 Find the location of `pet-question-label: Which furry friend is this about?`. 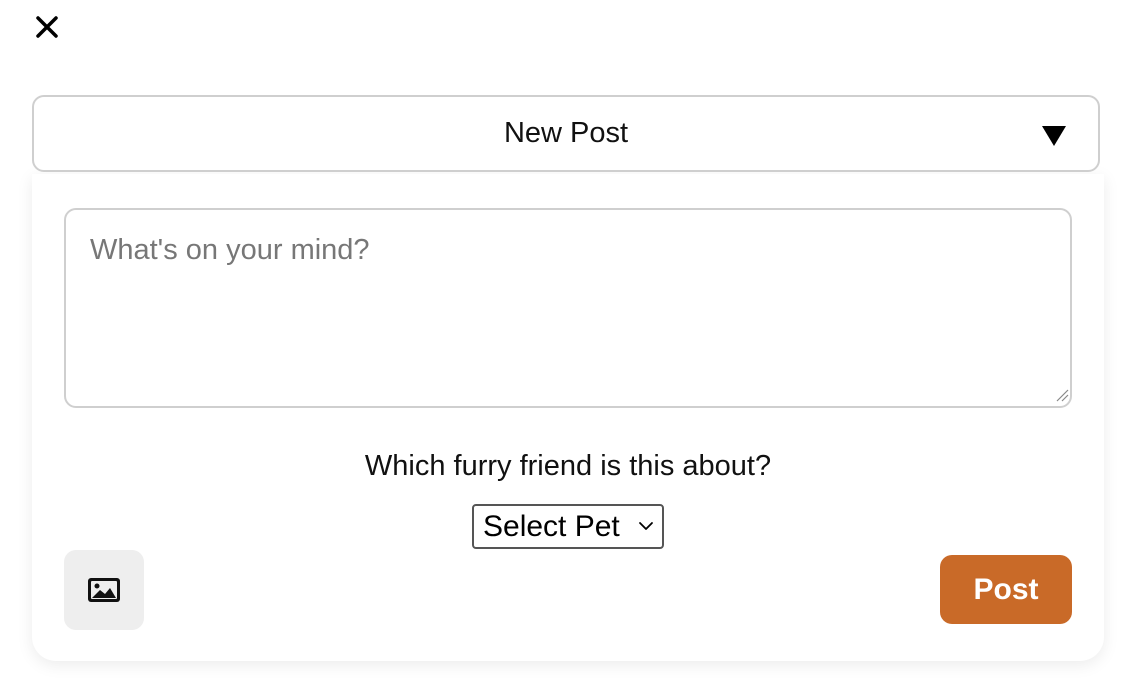

pet-question-label: Which furry friend is this about? is located at coordinates (568, 466).